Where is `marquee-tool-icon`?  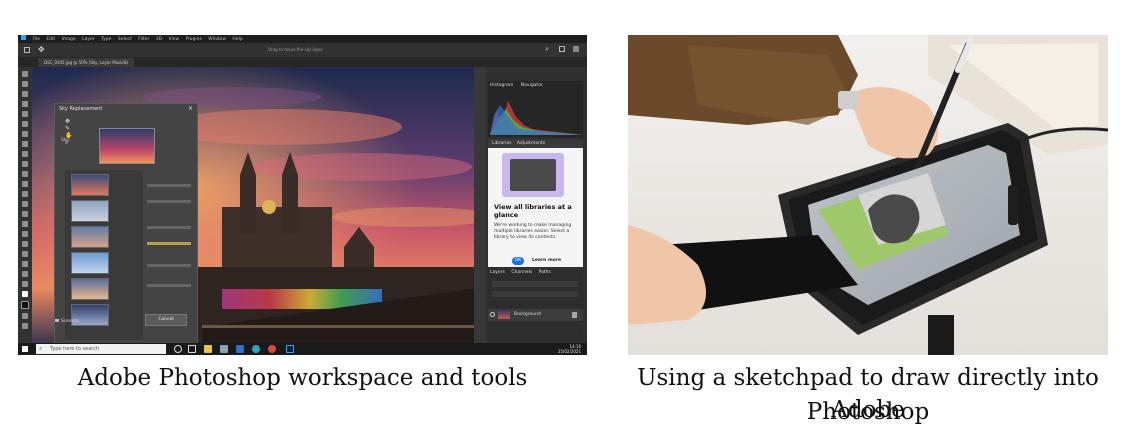
marquee-tool-icon is located at coordinates (25, 84).